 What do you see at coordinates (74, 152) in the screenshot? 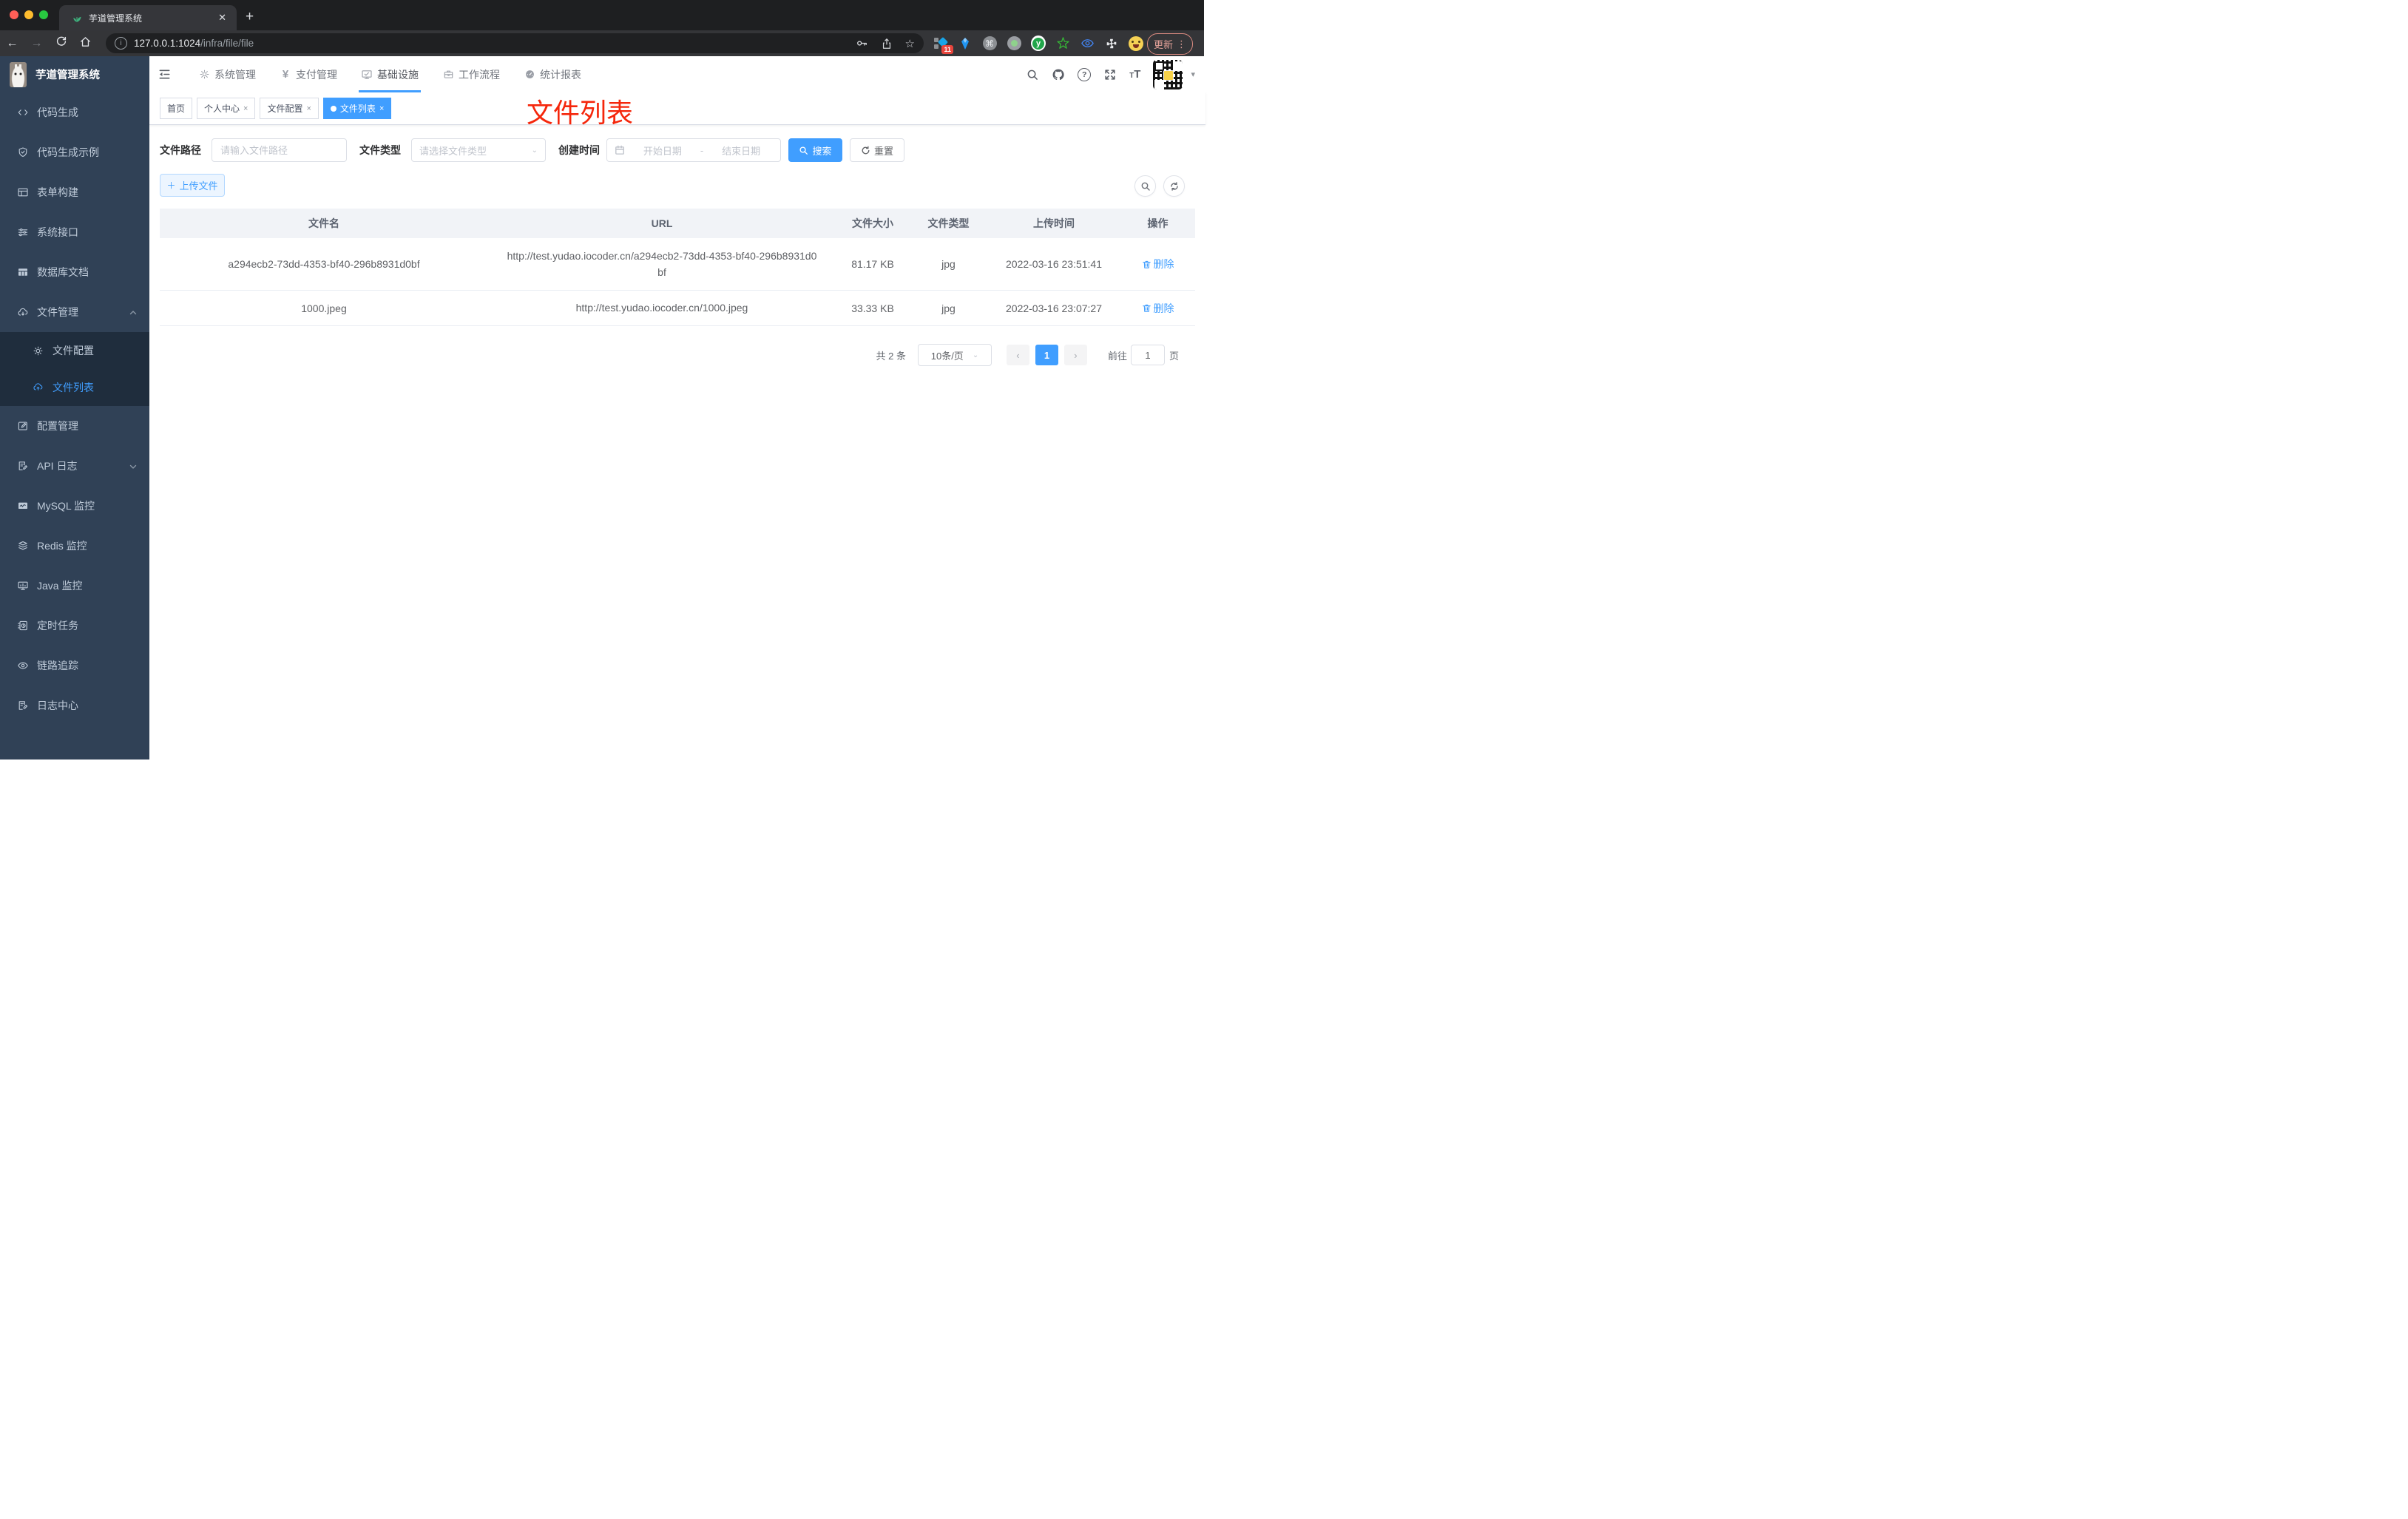
I see `sidebar-item-code-example: 代码生成示例` at bounding box center [74, 152].